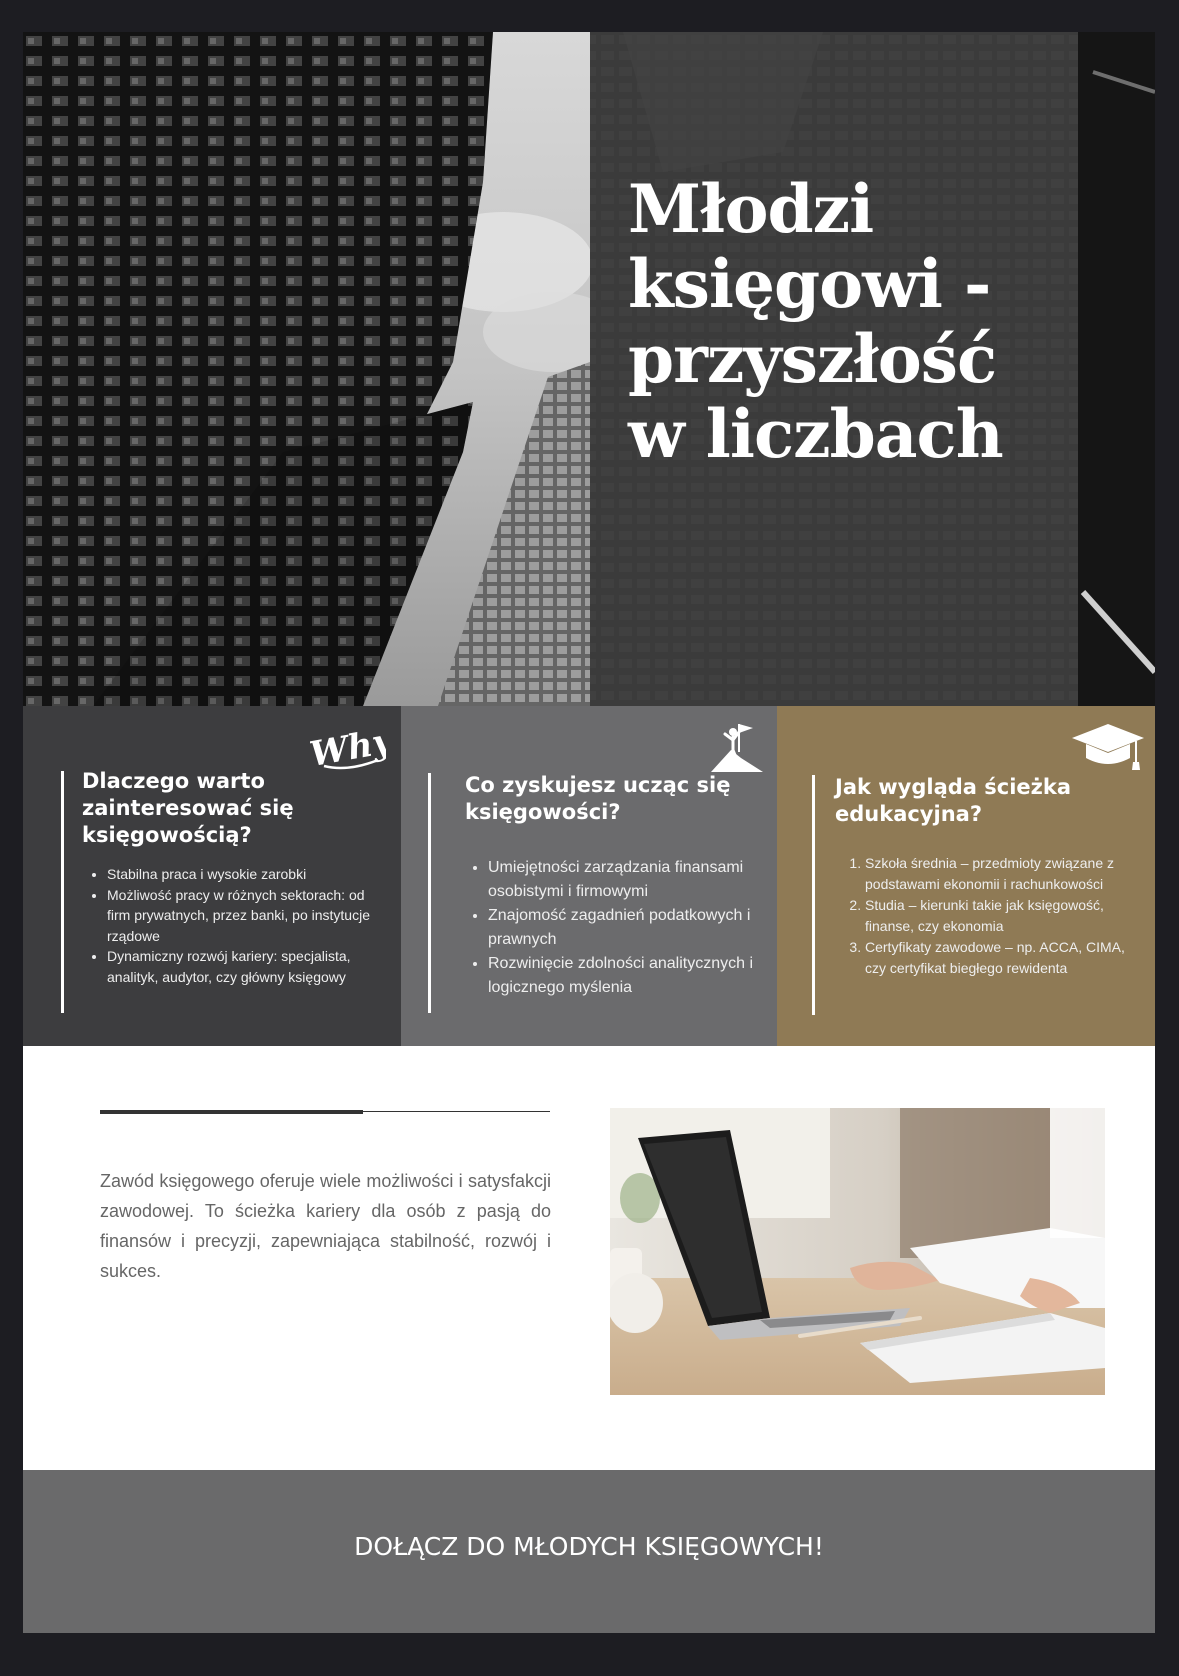 The height and width of the screenshot is (1676, 1179). I want to click on laptop-photo-image, so click(857, 1251).